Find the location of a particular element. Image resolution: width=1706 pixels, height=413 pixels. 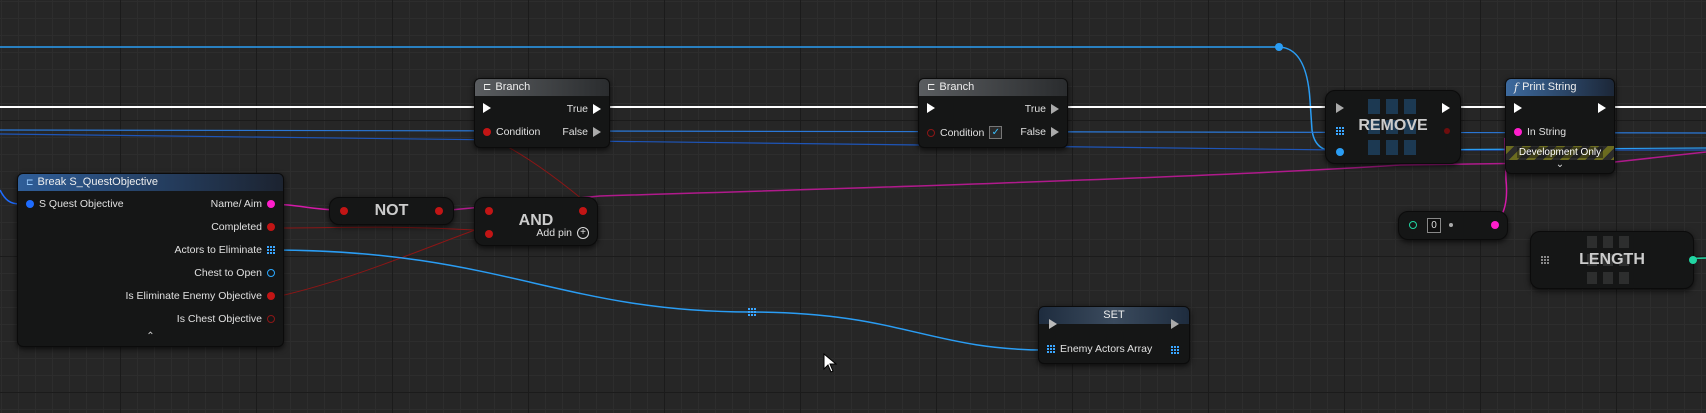

add-circle-icon: + is located at coordinates (583, 233).